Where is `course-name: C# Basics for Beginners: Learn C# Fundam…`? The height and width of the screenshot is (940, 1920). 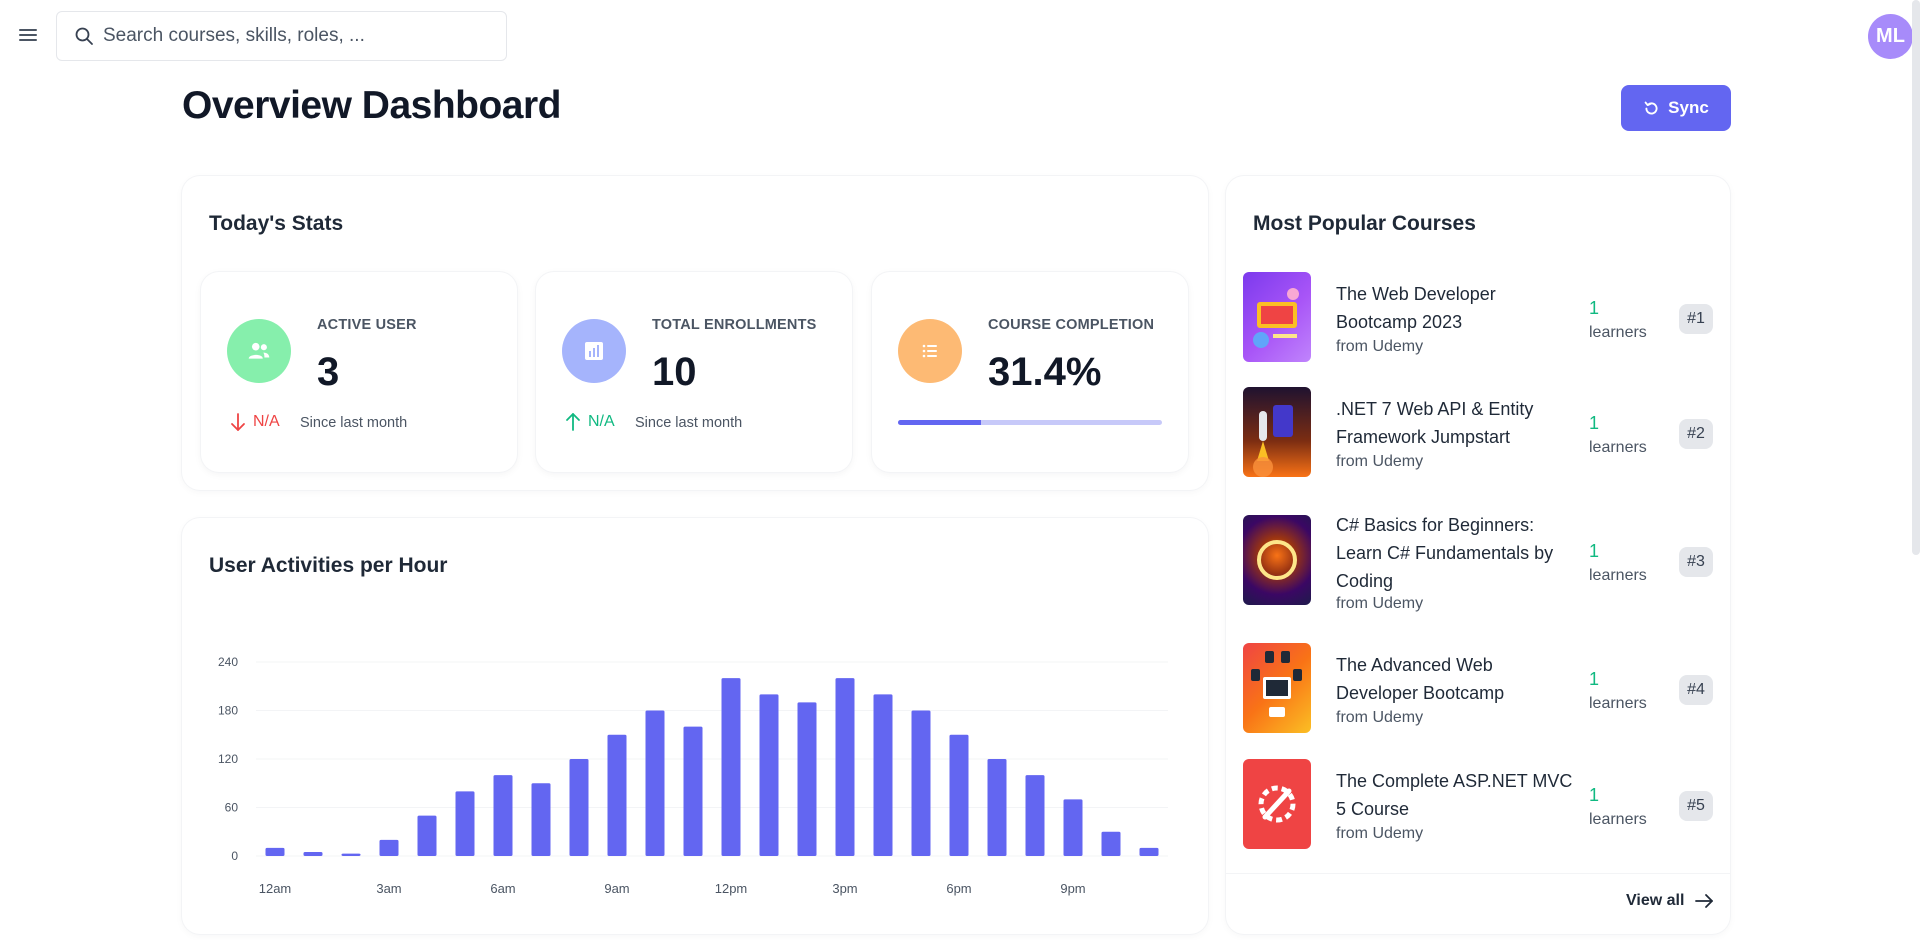 course-name: C# Basics for Beginners: Learn C# Fundam… is located at coordinates (1456, 553).